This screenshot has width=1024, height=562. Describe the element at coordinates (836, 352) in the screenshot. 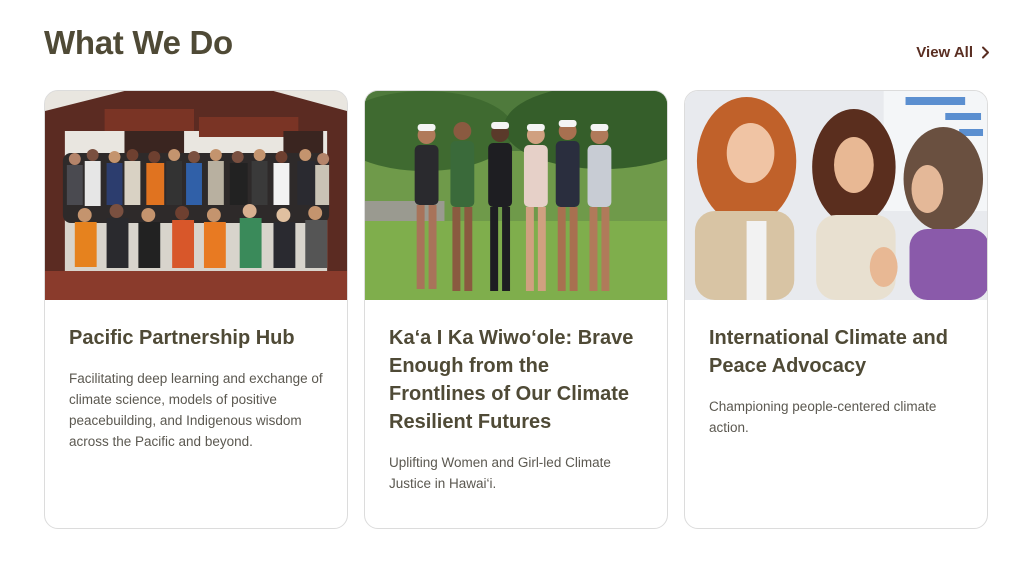

I see `card-title: International Climate and Peace Advocacy` at that location.